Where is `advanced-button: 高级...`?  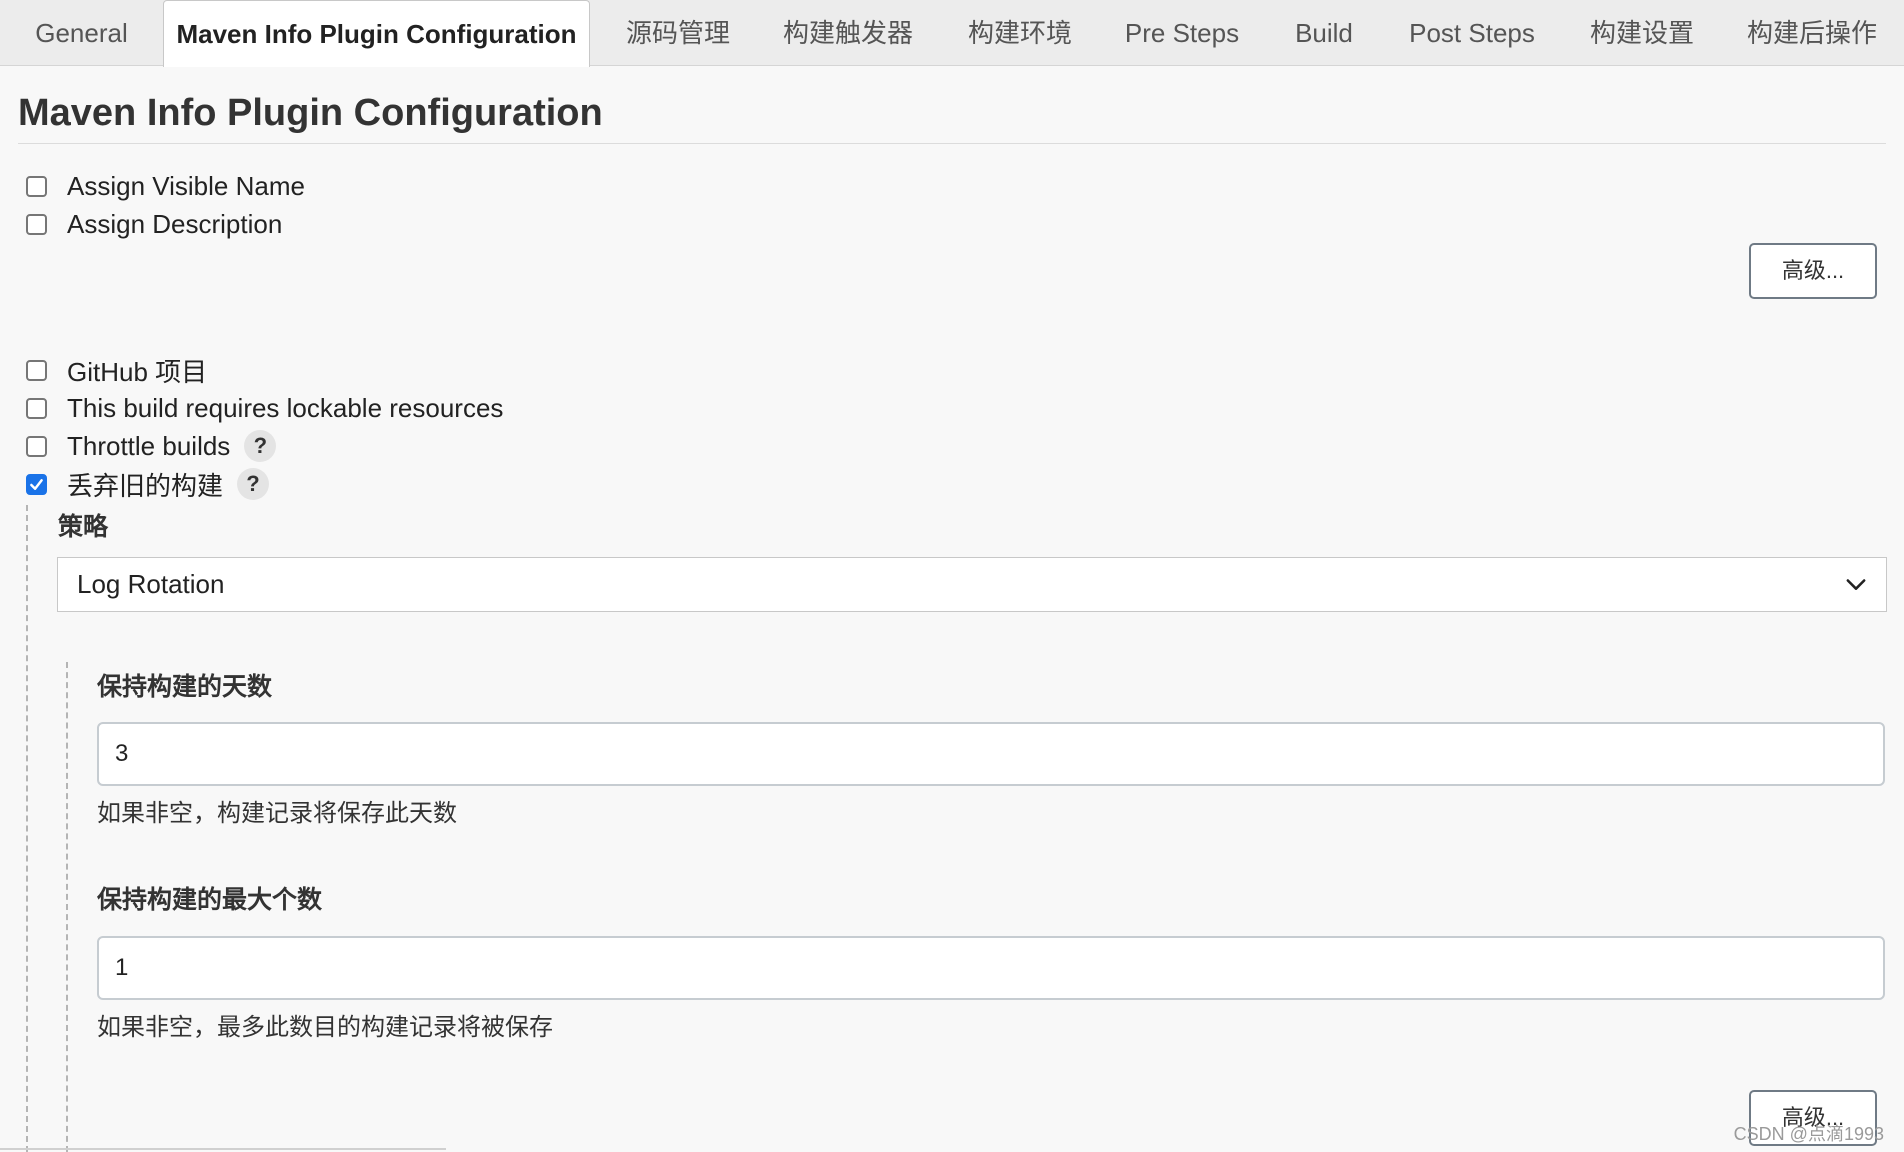
advanced-button: 高级... is located at coordinates (1813, 271).